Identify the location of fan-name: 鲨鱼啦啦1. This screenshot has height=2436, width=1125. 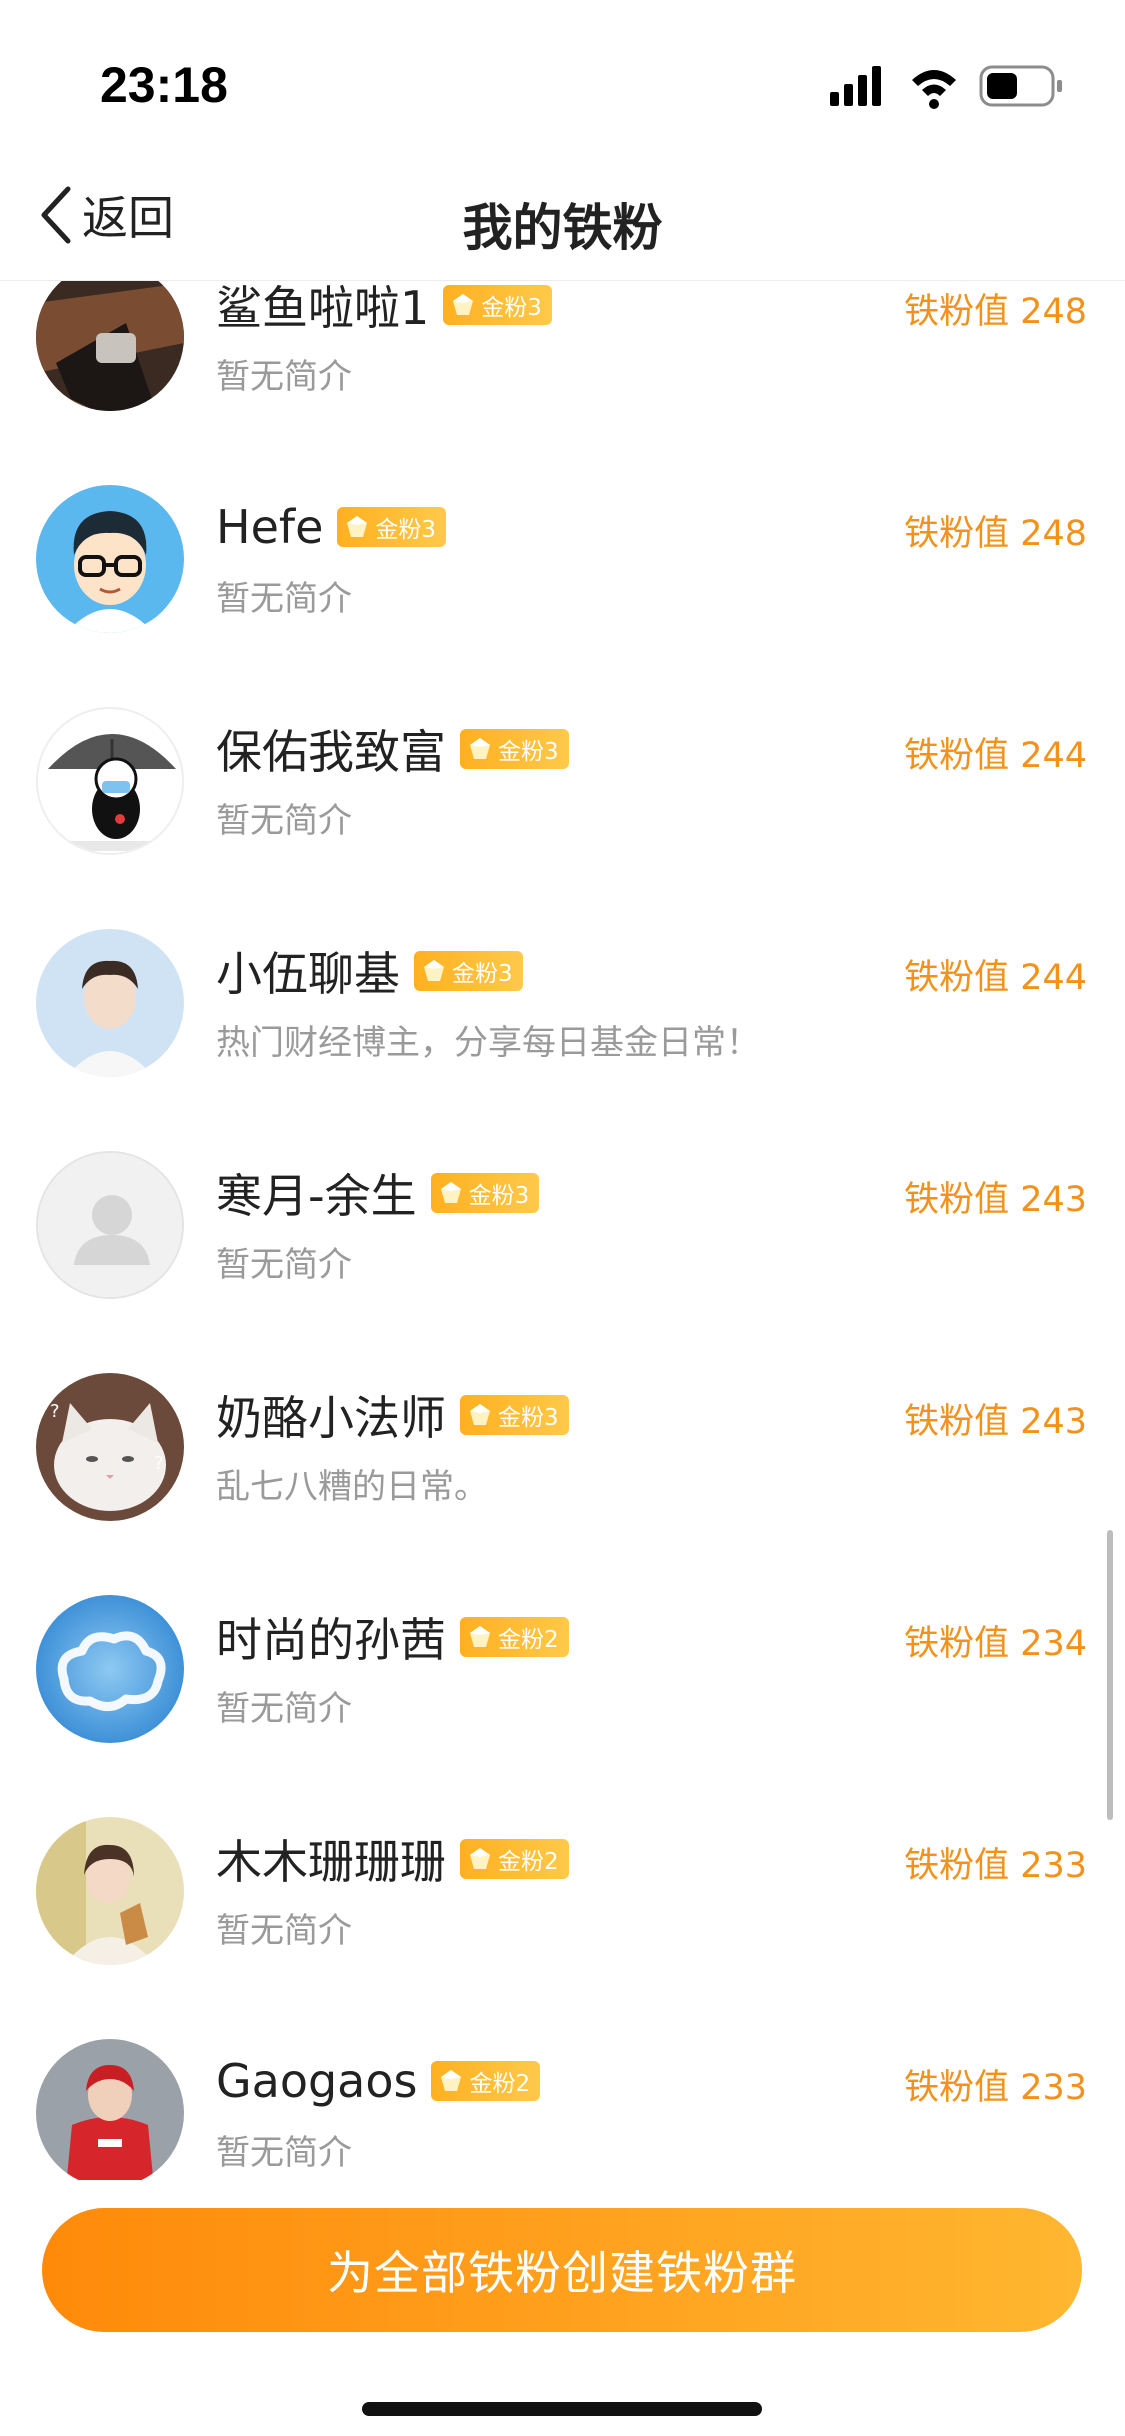
(323, 308).